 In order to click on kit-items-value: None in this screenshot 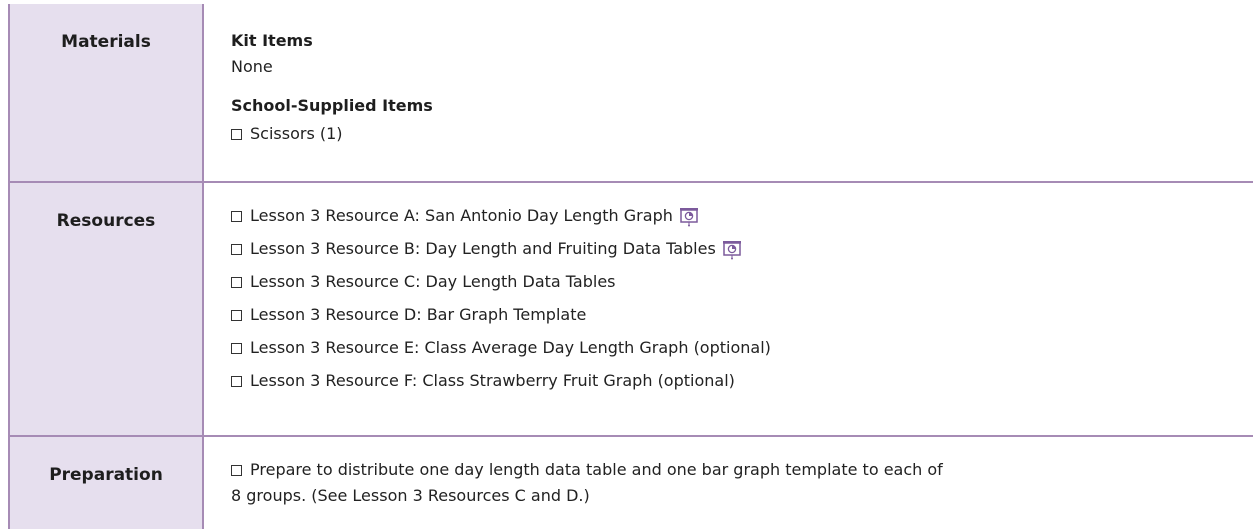, I will do `click(252, 66)`.